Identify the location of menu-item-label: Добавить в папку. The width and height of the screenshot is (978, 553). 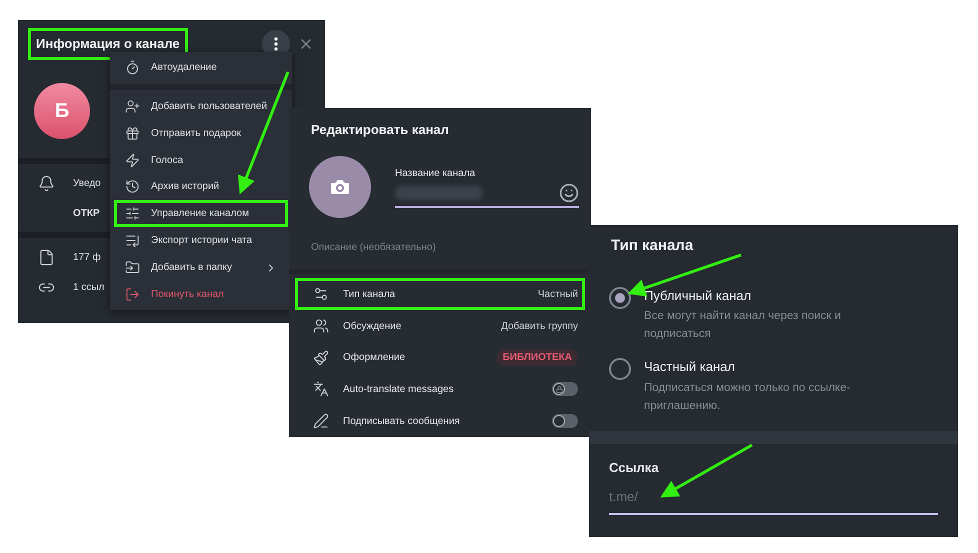
(191, 268).